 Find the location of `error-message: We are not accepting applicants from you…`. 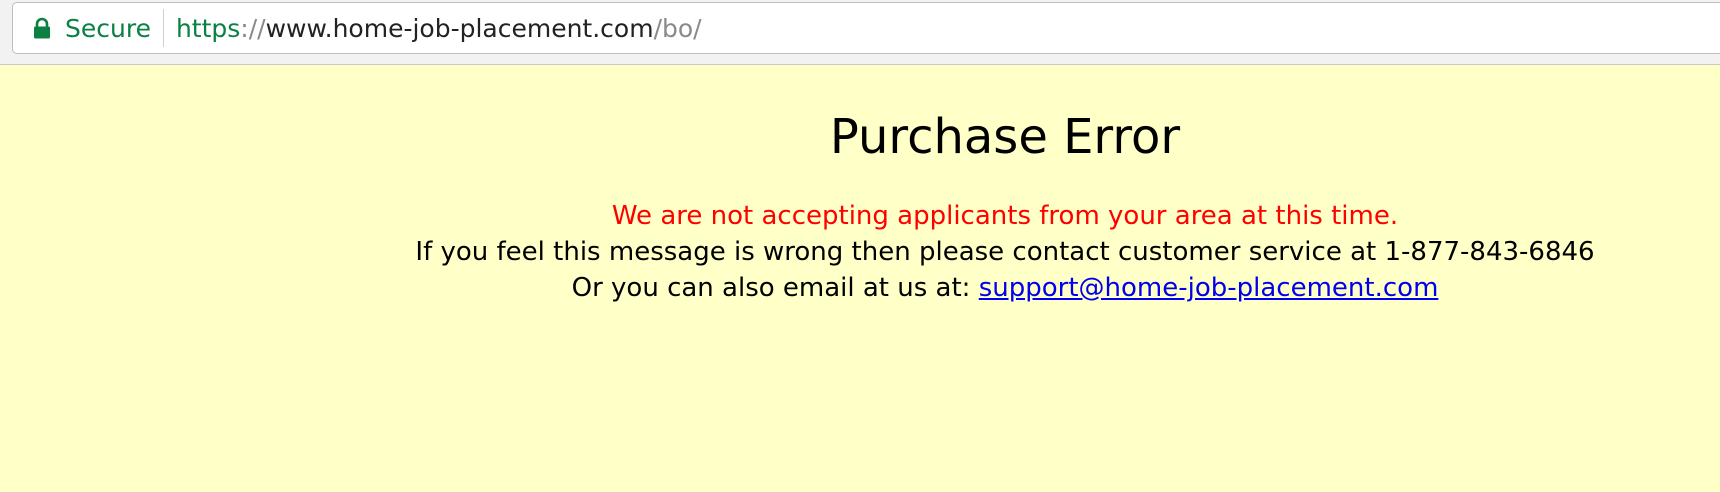

error-message: We are not accepting applicants from you… is located at coordinates (1005, 216).